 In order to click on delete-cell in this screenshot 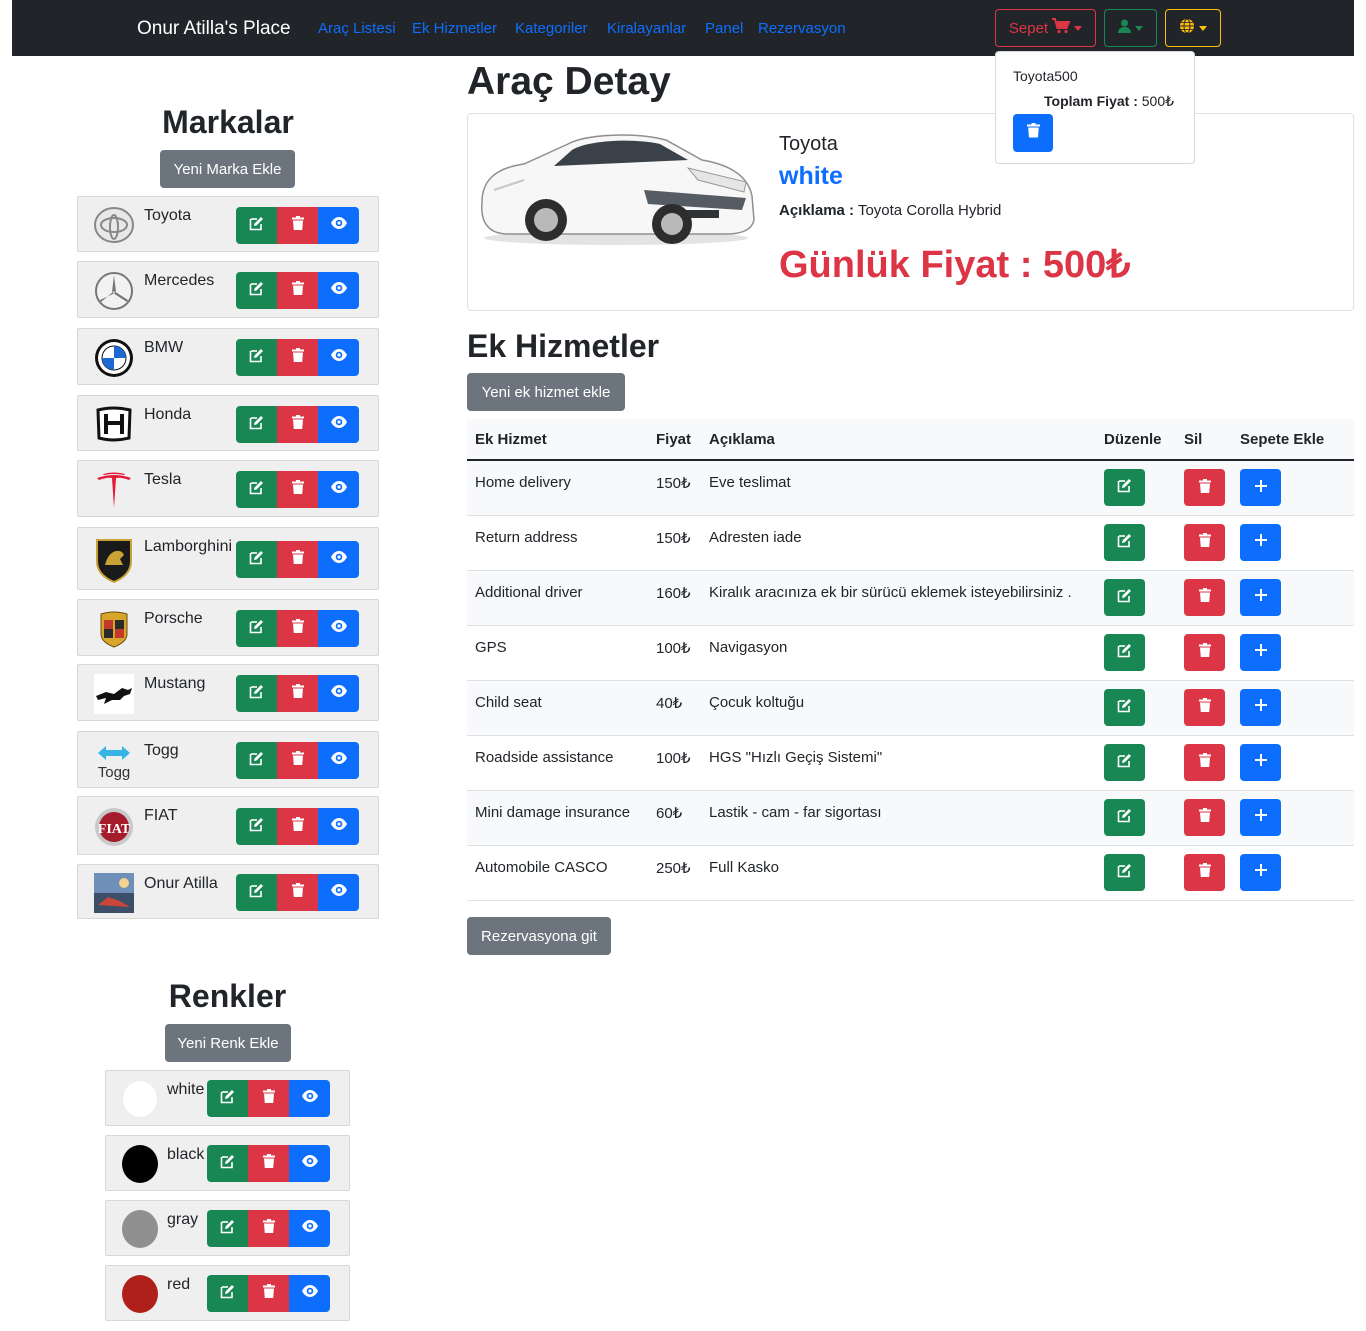, I will do `click(1204, 873)`.